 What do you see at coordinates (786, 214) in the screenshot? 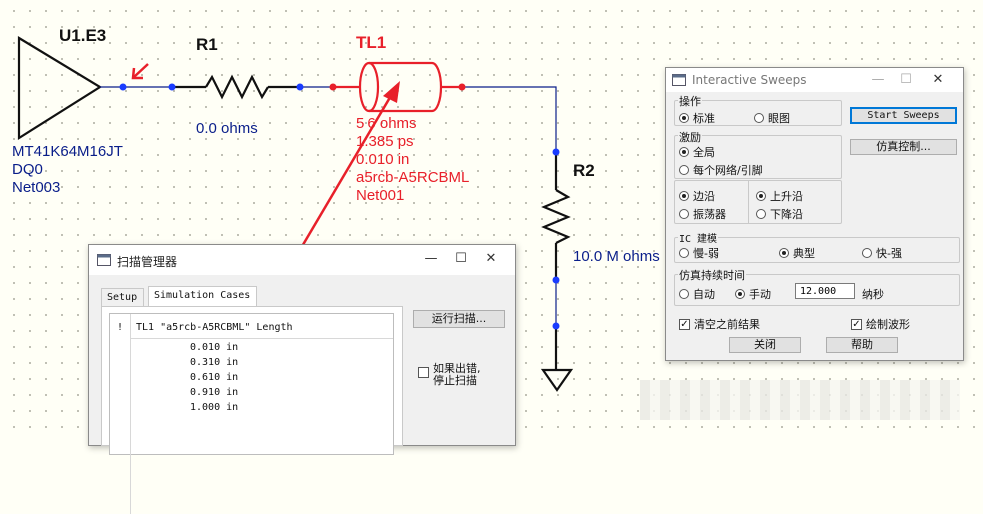
I see `radio-label: 下降沿` at bounding box center [786, 214].